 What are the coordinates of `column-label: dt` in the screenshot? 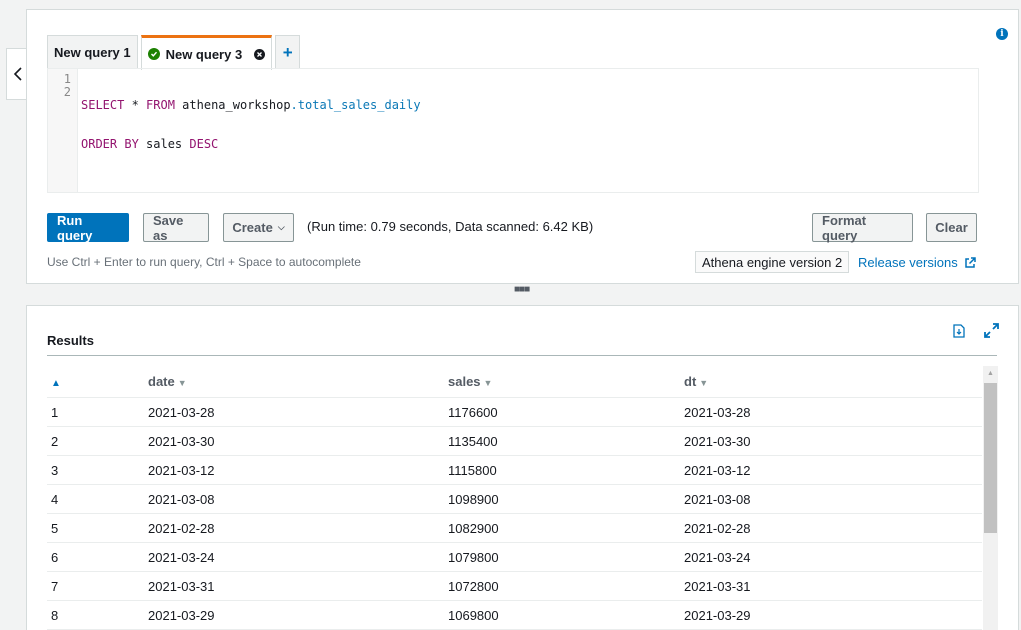 It's located at (690, 381).